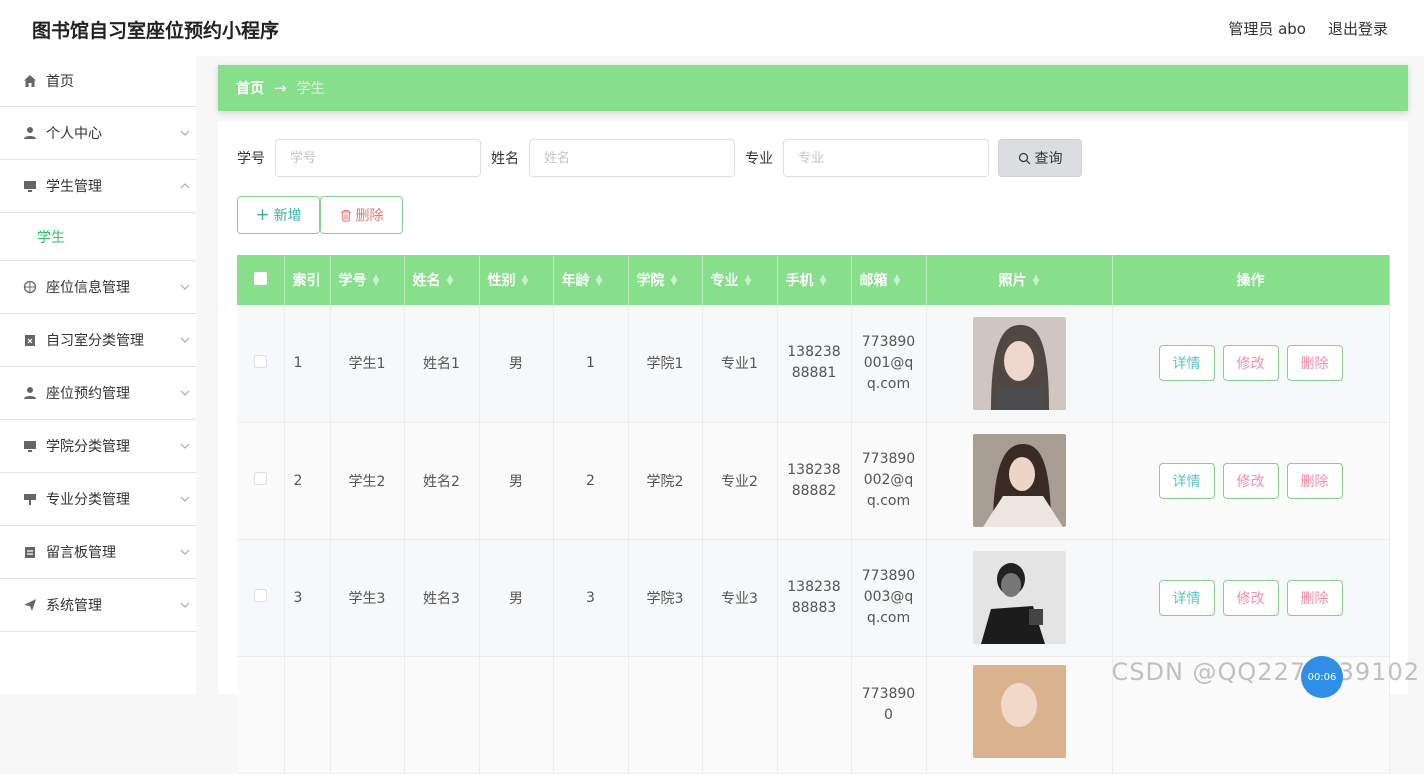 Image resolution: width=1424 pixels, height=774 pixels. Describe the element at coordinates (712, 28) in the screenshot. I see `top-bar: 图书馆自习室座位预约小程序 管理员 abo 退出登录` at that location.